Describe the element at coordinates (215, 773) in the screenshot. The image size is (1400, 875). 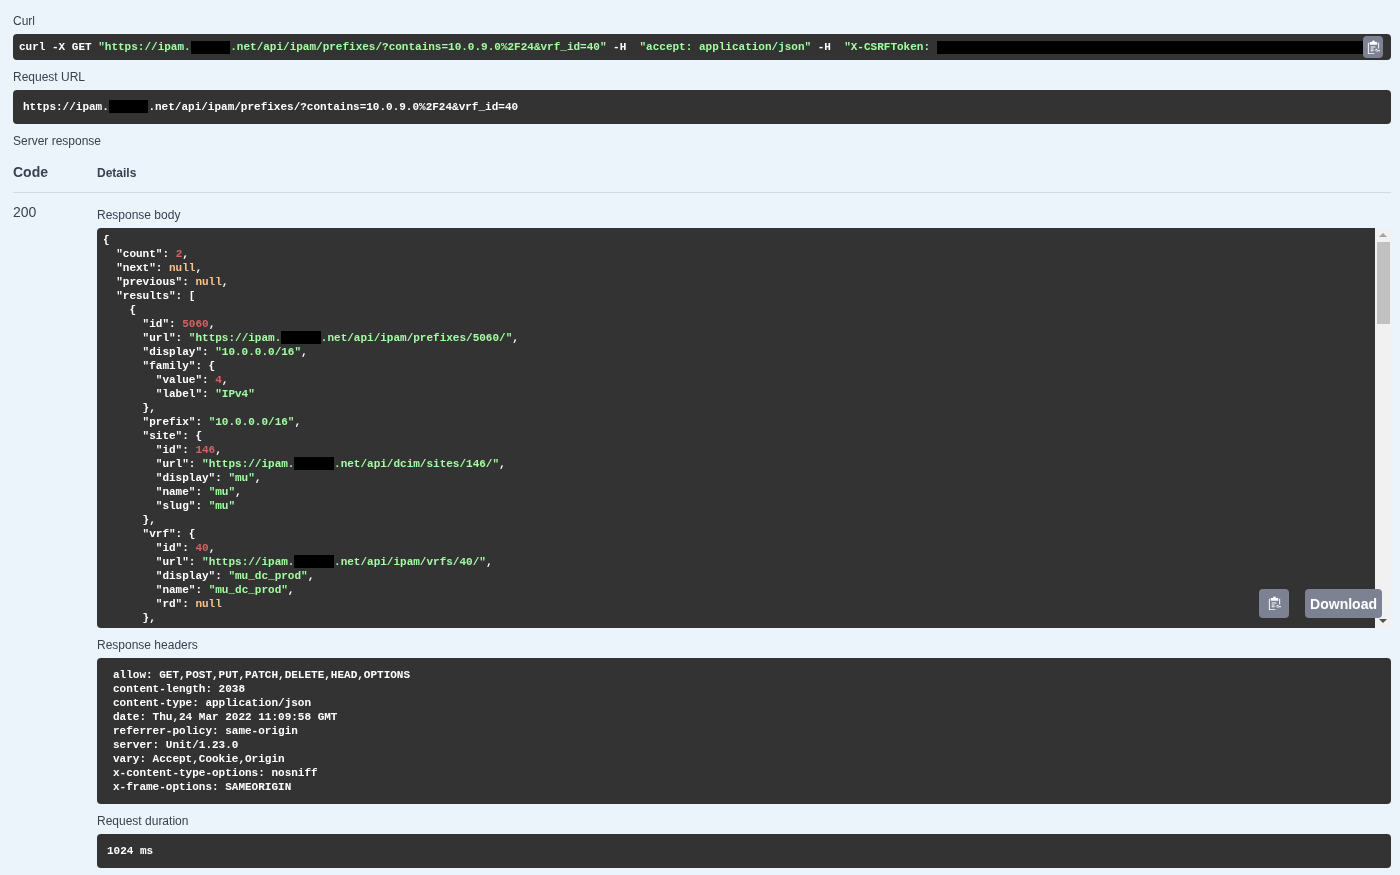
I see `header-line: x-content-type-options: nosniff` at that location.